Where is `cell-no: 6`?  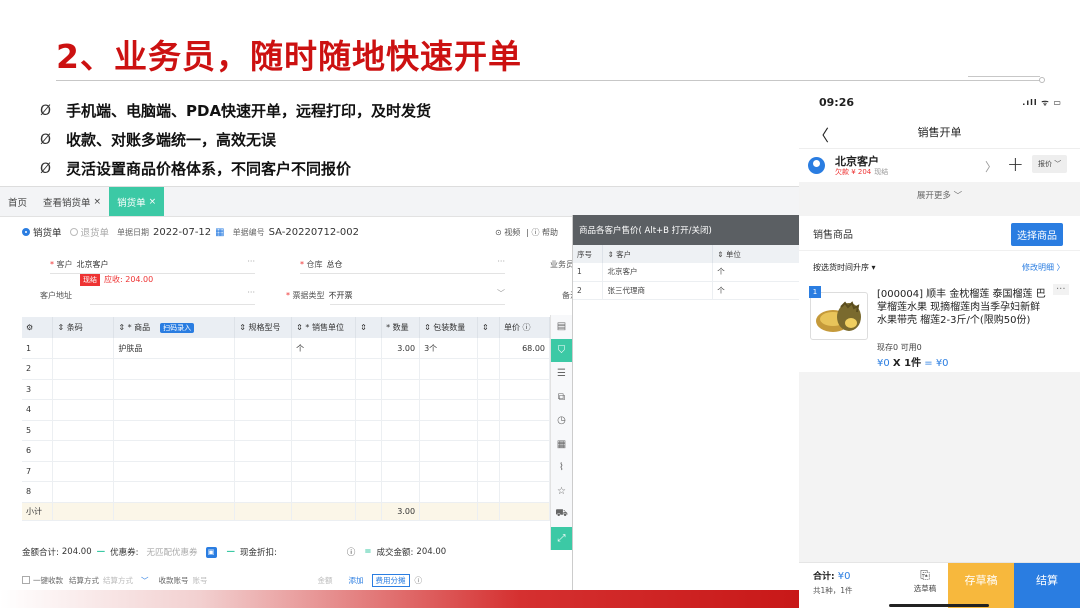
cell-no: 6 is located at coordinates (38, 451).